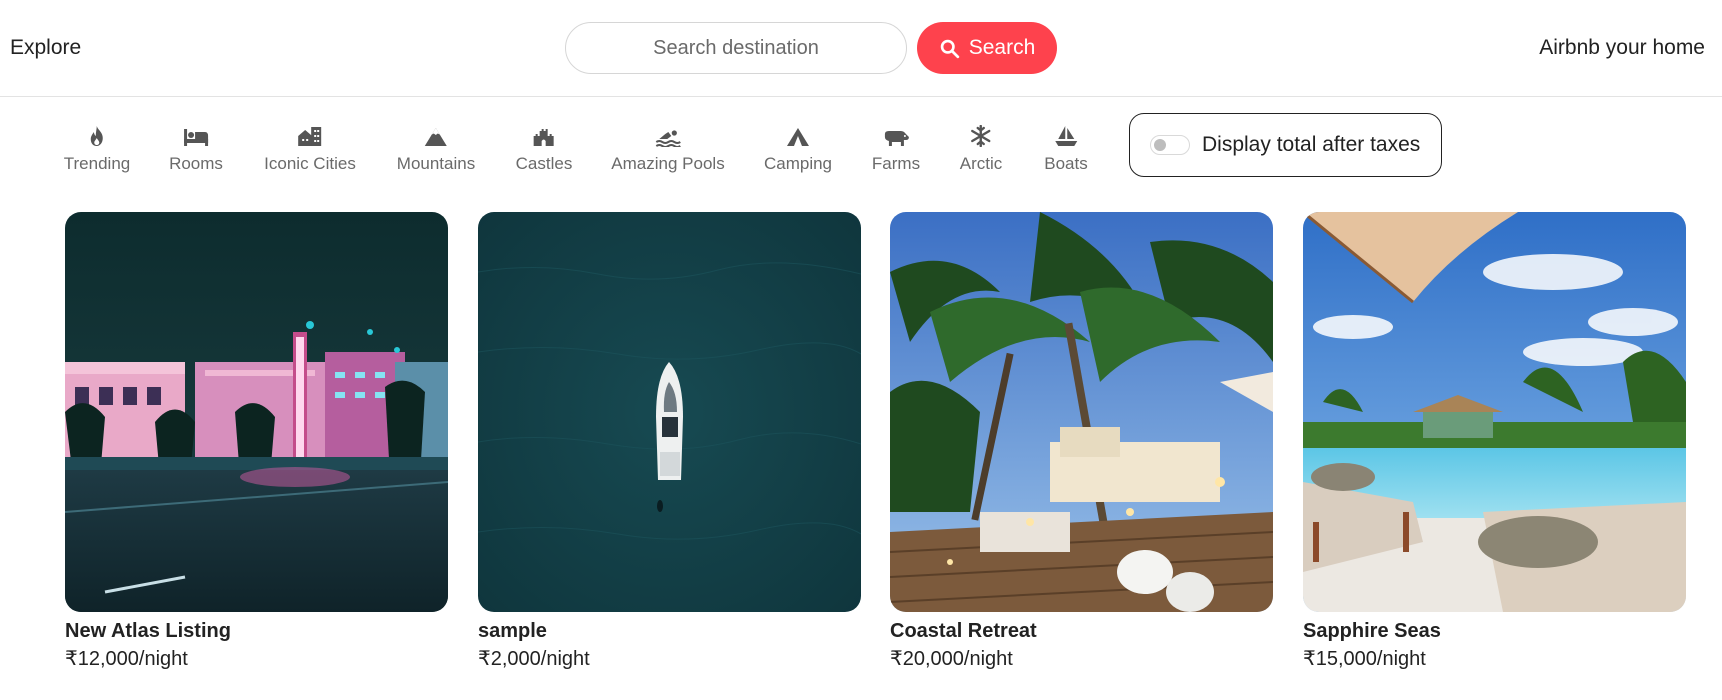 The image size is (1722, 700). What do you see at coordinates (512, 631) in the screenshot?
I see `listing-title: sample` at bounding box center [512, 631].